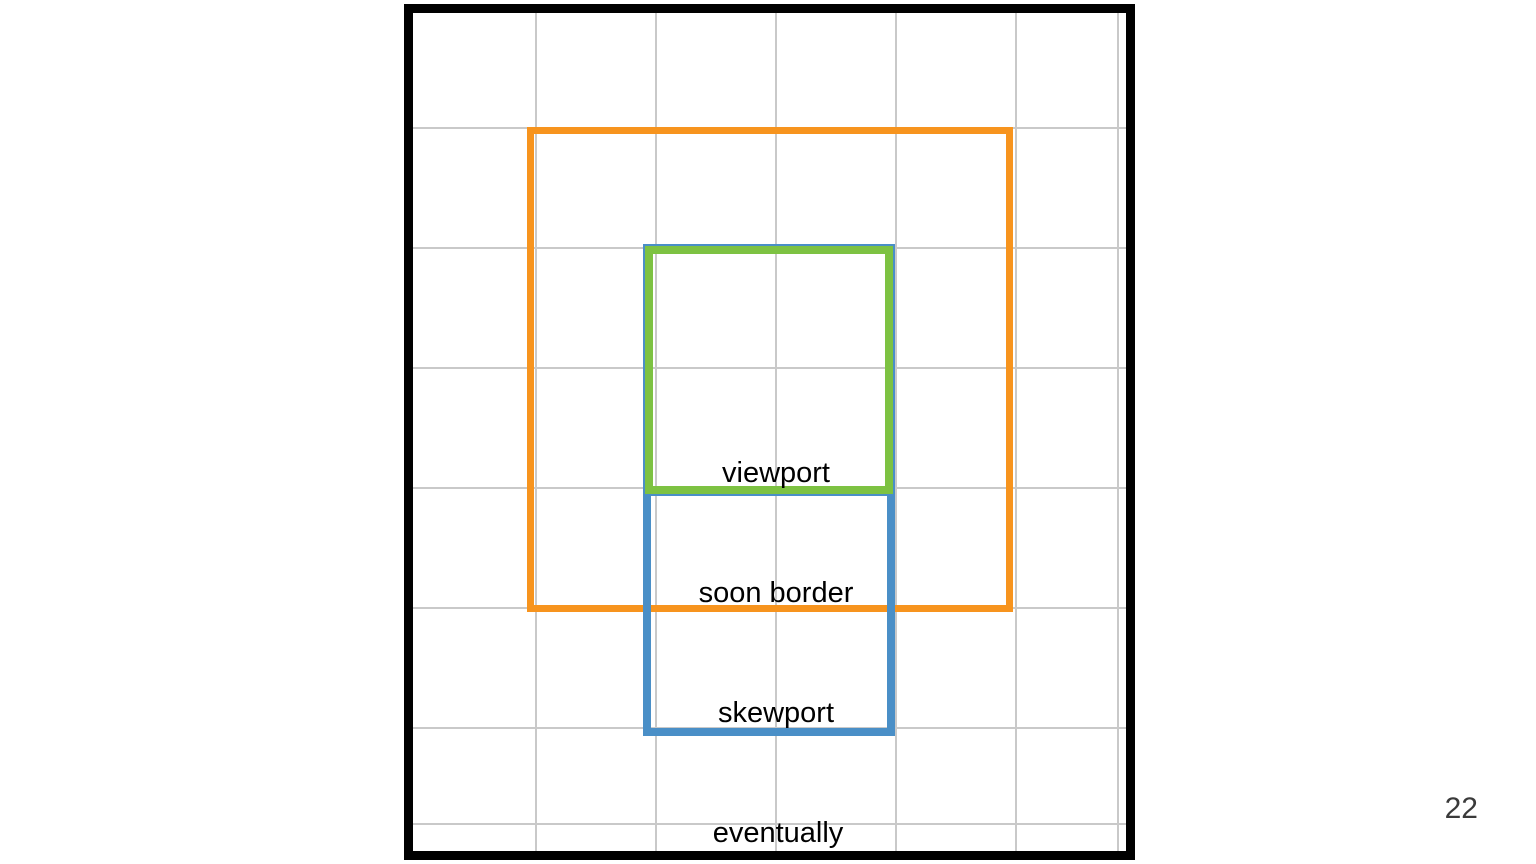 This screenshot has width=1536, height=864. Describe the element at coordinates (776, 593) in the screenshot. I see `soon-border-label: soon border` at that location.